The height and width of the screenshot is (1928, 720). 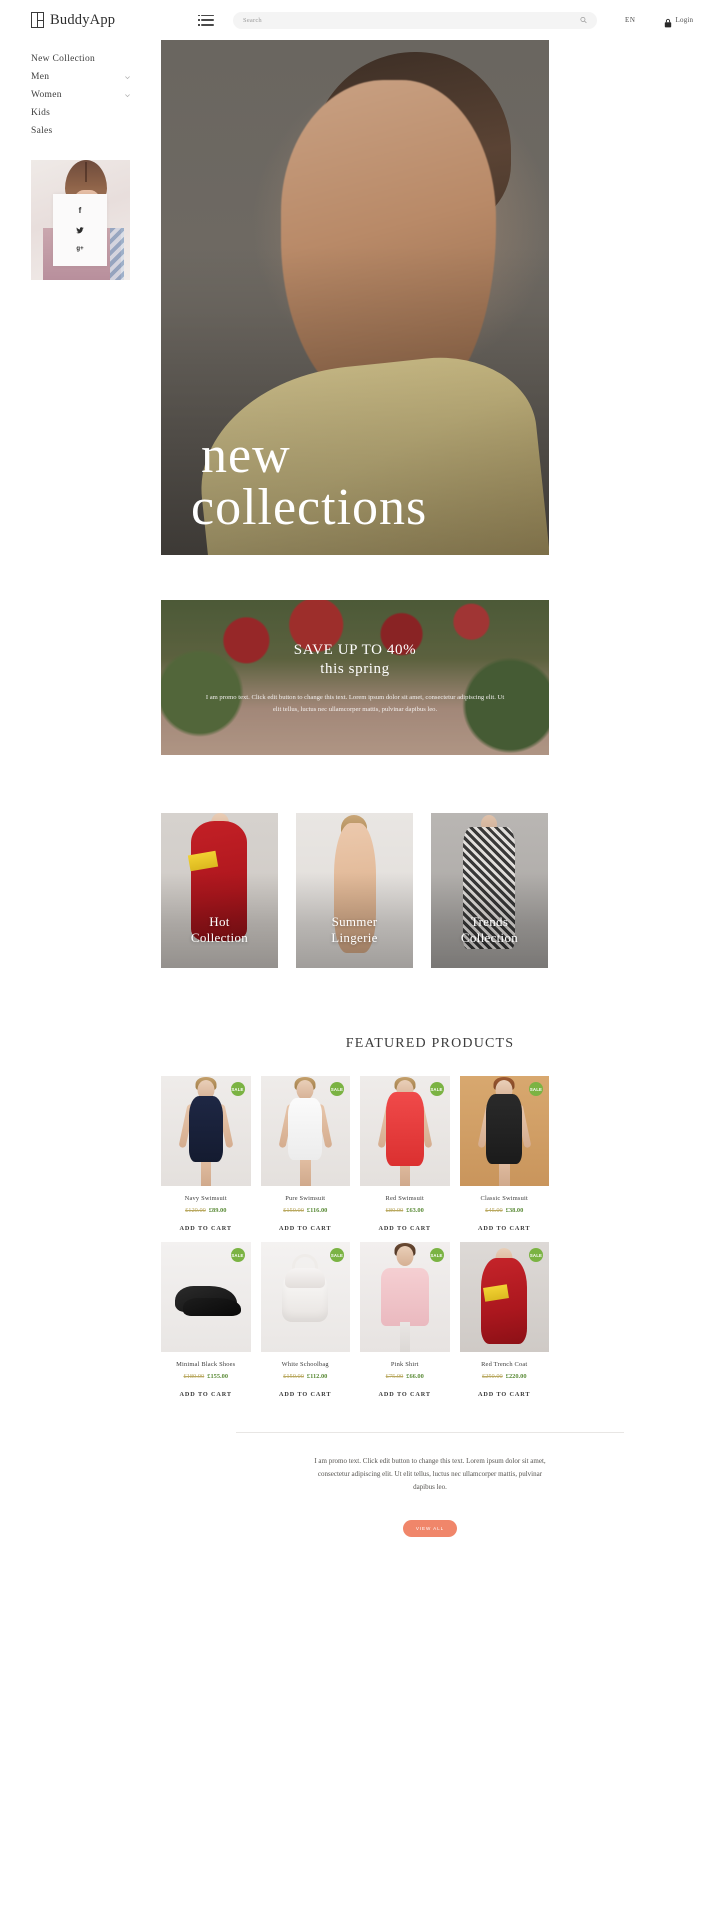 What do you see at coordinates (80, 249) in the screenshot?
I see `google-plus-icon: g+` at bounding box center [80, 249].